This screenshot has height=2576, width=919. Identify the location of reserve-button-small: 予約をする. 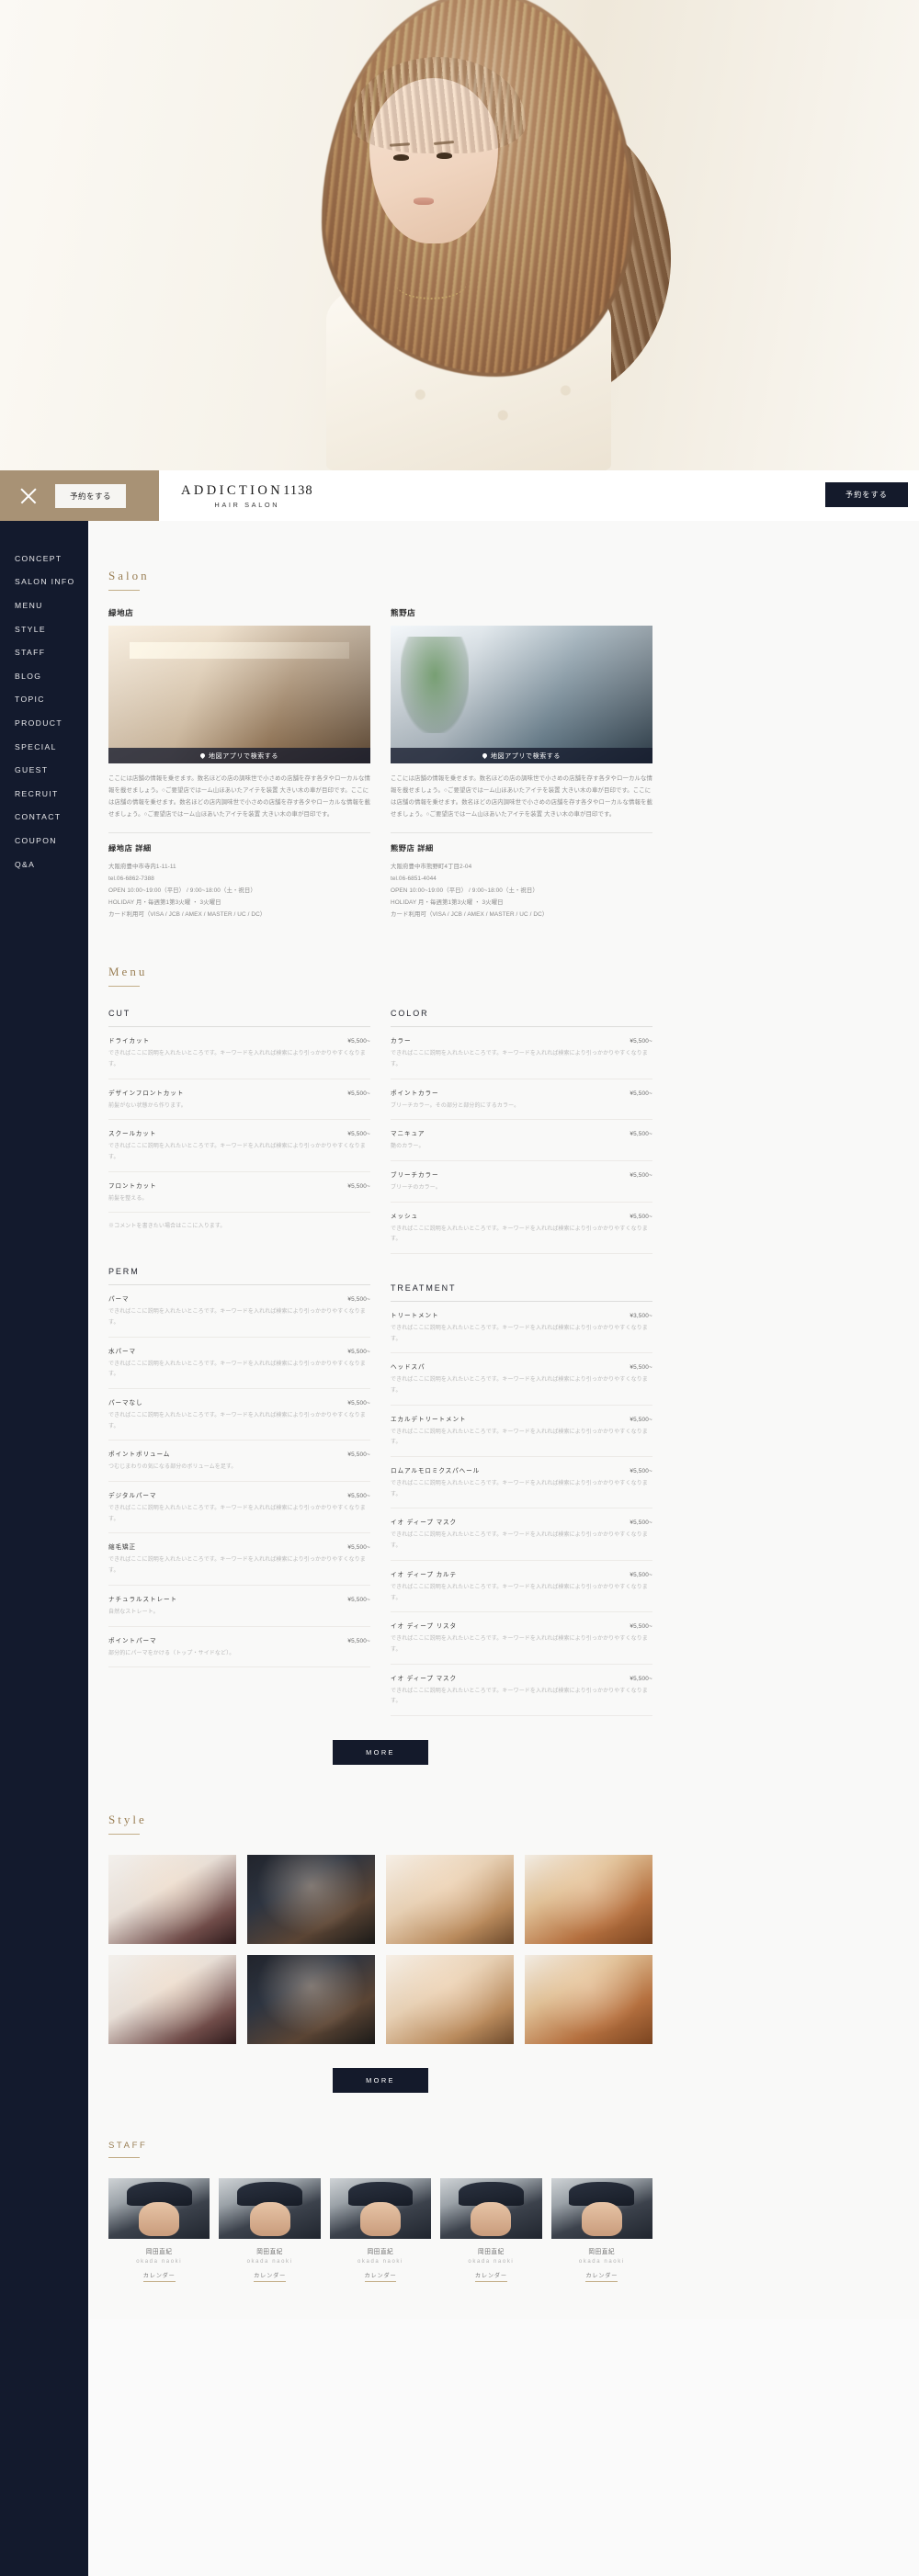
(91, 495).